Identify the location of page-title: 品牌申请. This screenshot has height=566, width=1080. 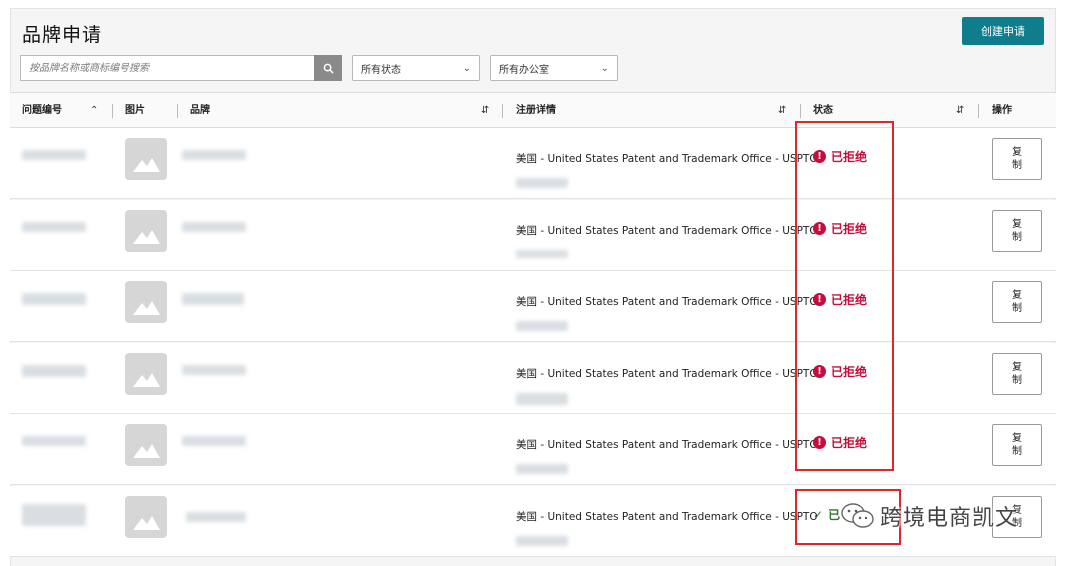
(62, 35).